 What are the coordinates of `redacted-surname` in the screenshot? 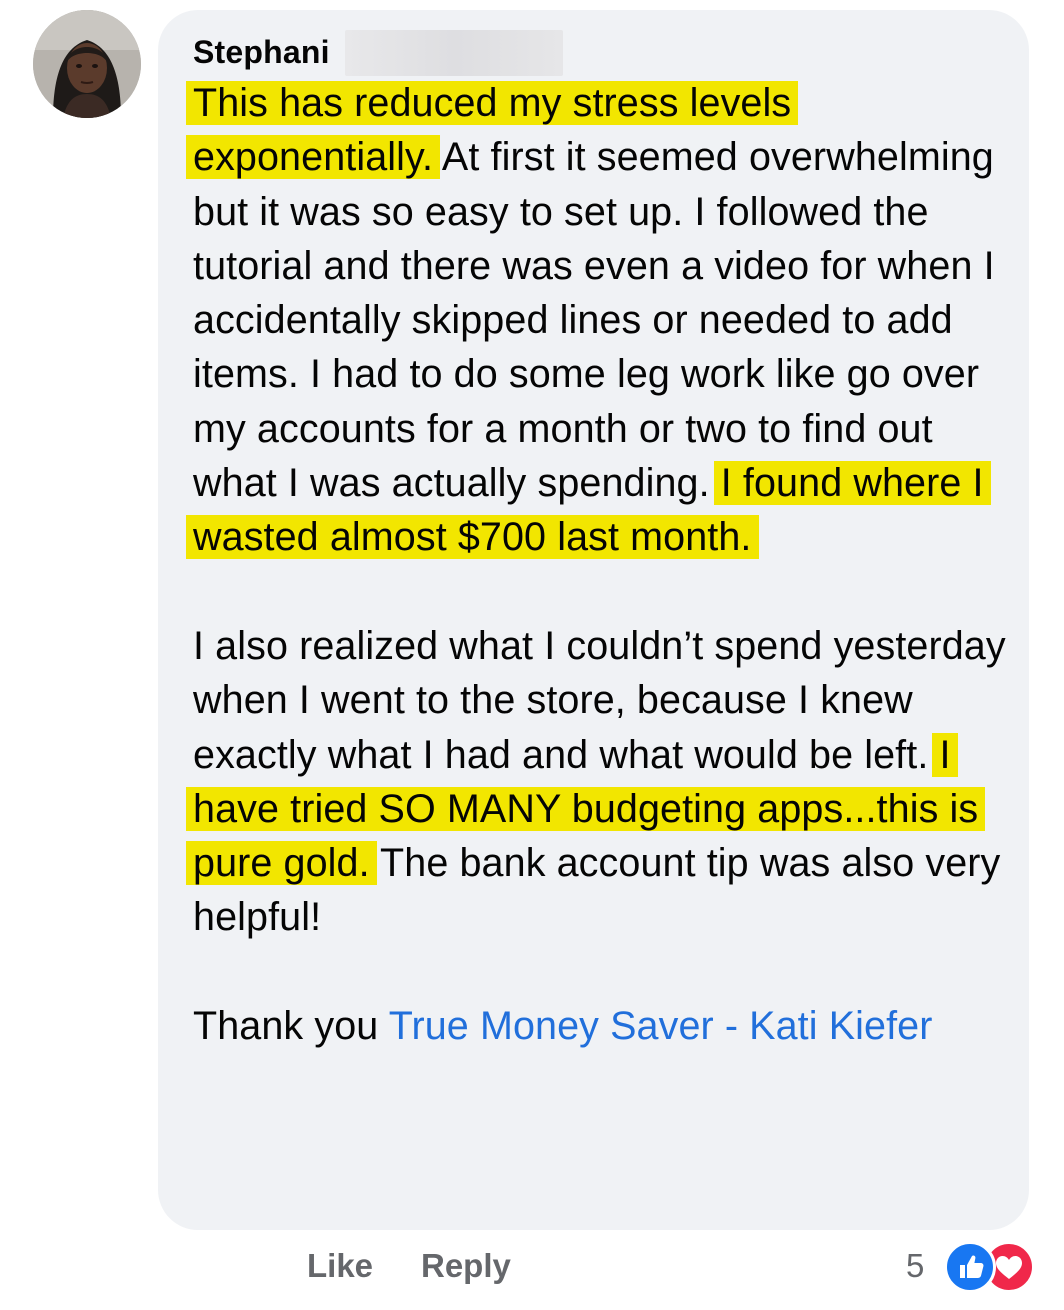 It's located at (454, 53).